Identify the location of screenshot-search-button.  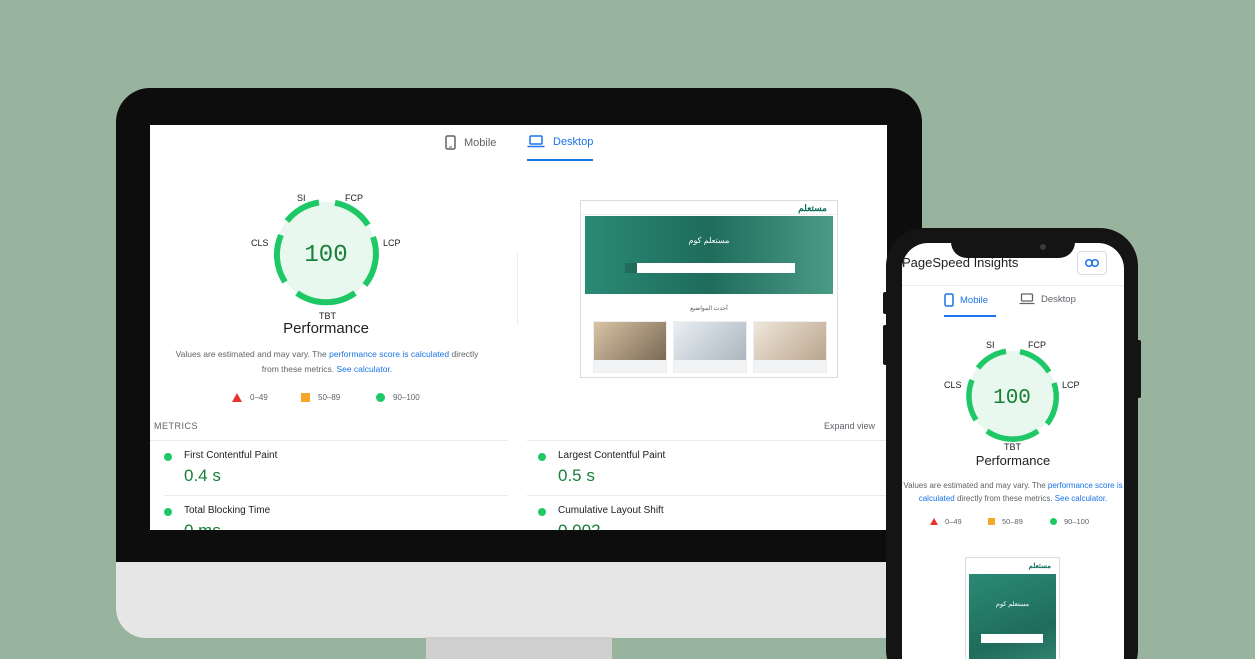
(631, 268).